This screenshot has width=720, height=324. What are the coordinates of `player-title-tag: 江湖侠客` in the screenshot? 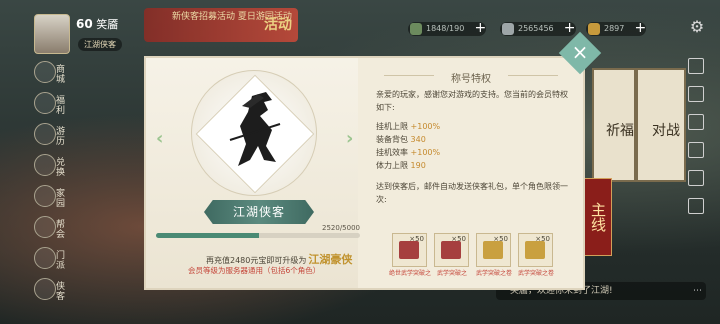 It's located at (100, 44).